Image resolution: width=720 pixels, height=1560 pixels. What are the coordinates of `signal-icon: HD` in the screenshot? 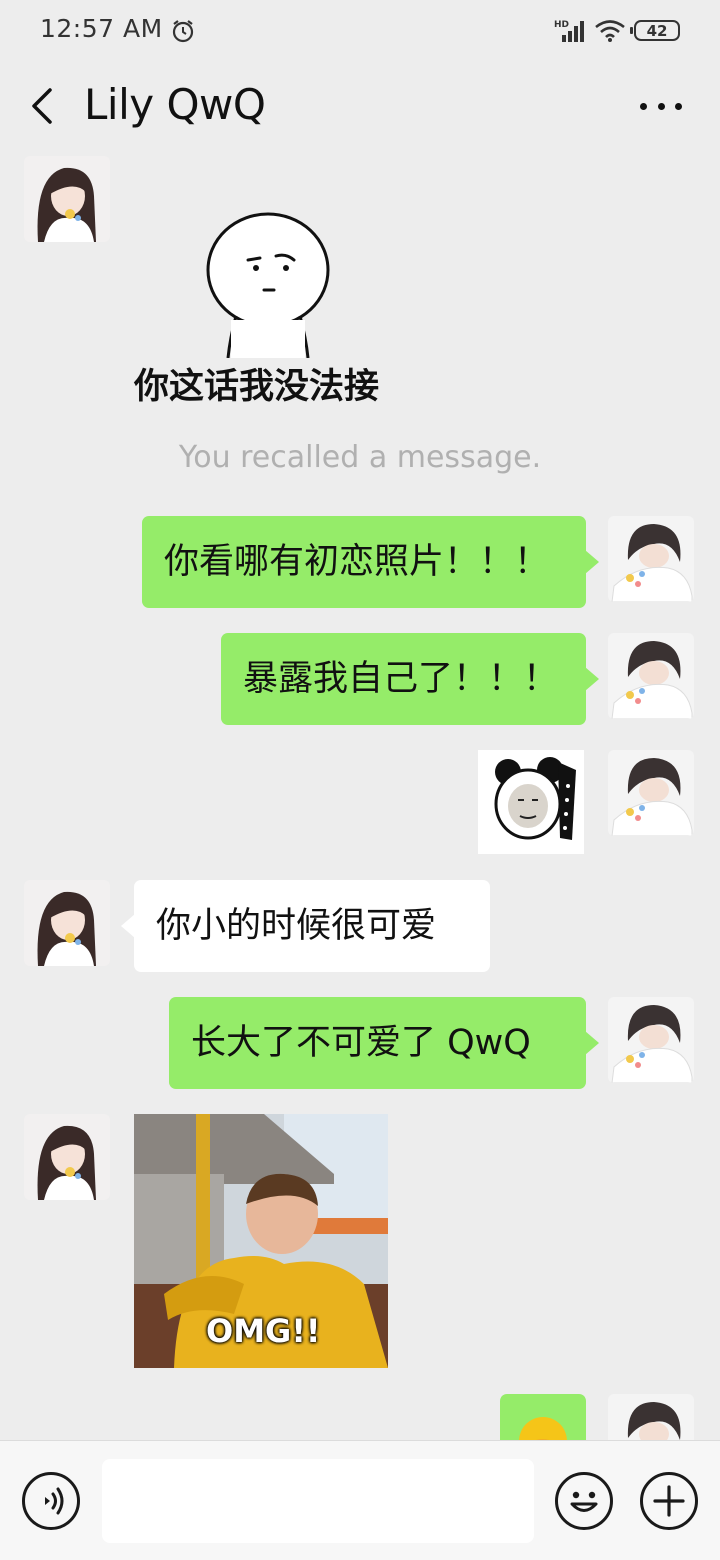 It's located at (569, 31).